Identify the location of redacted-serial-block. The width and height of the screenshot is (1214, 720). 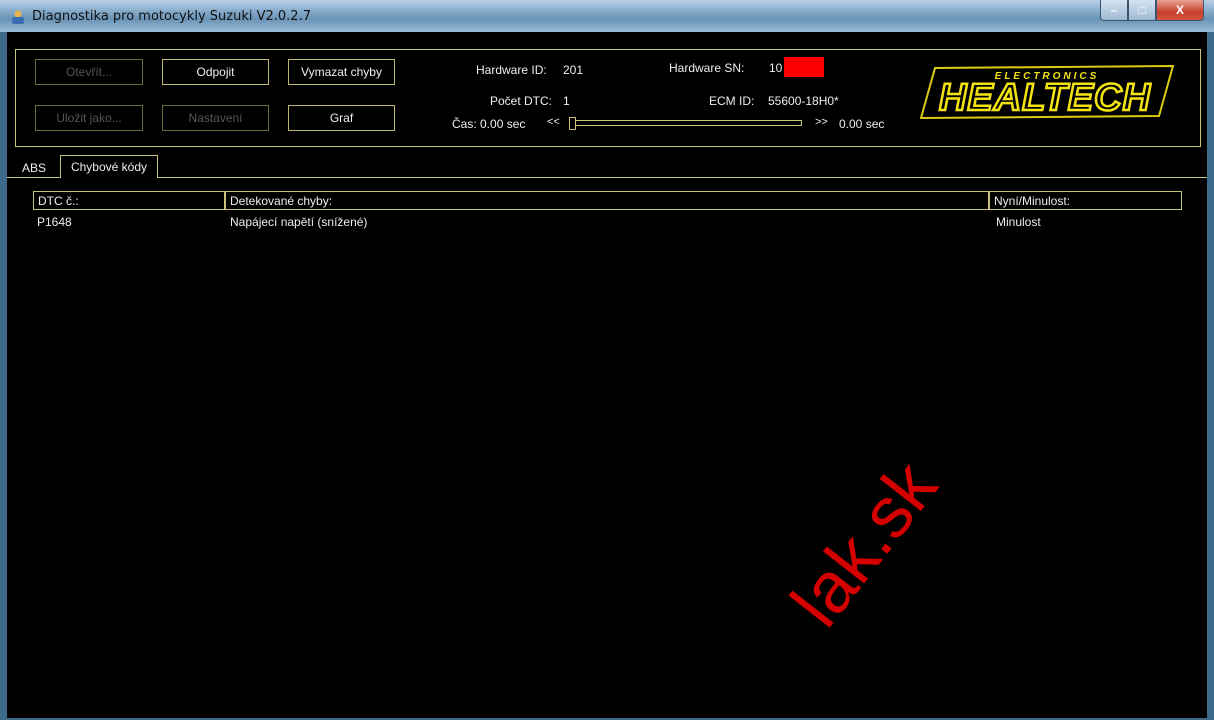
(804, 67).